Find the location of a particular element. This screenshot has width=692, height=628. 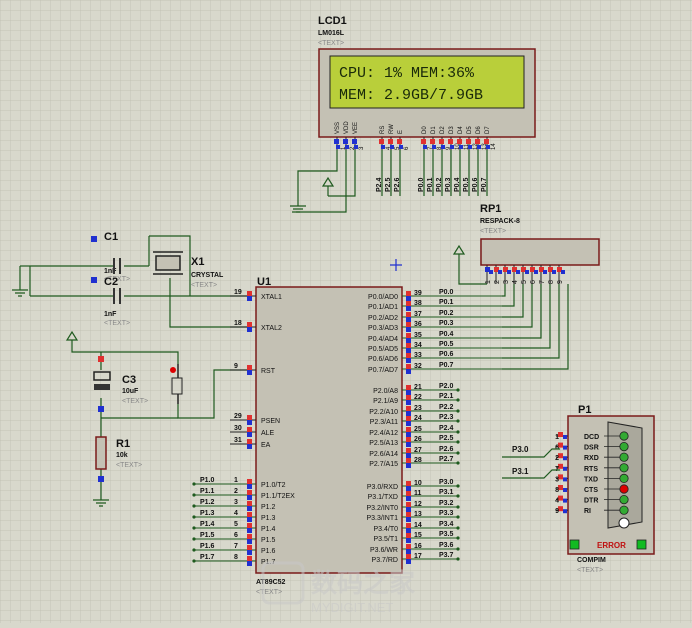

u1-pin-number: 26 is located at coordinates (418, 439).